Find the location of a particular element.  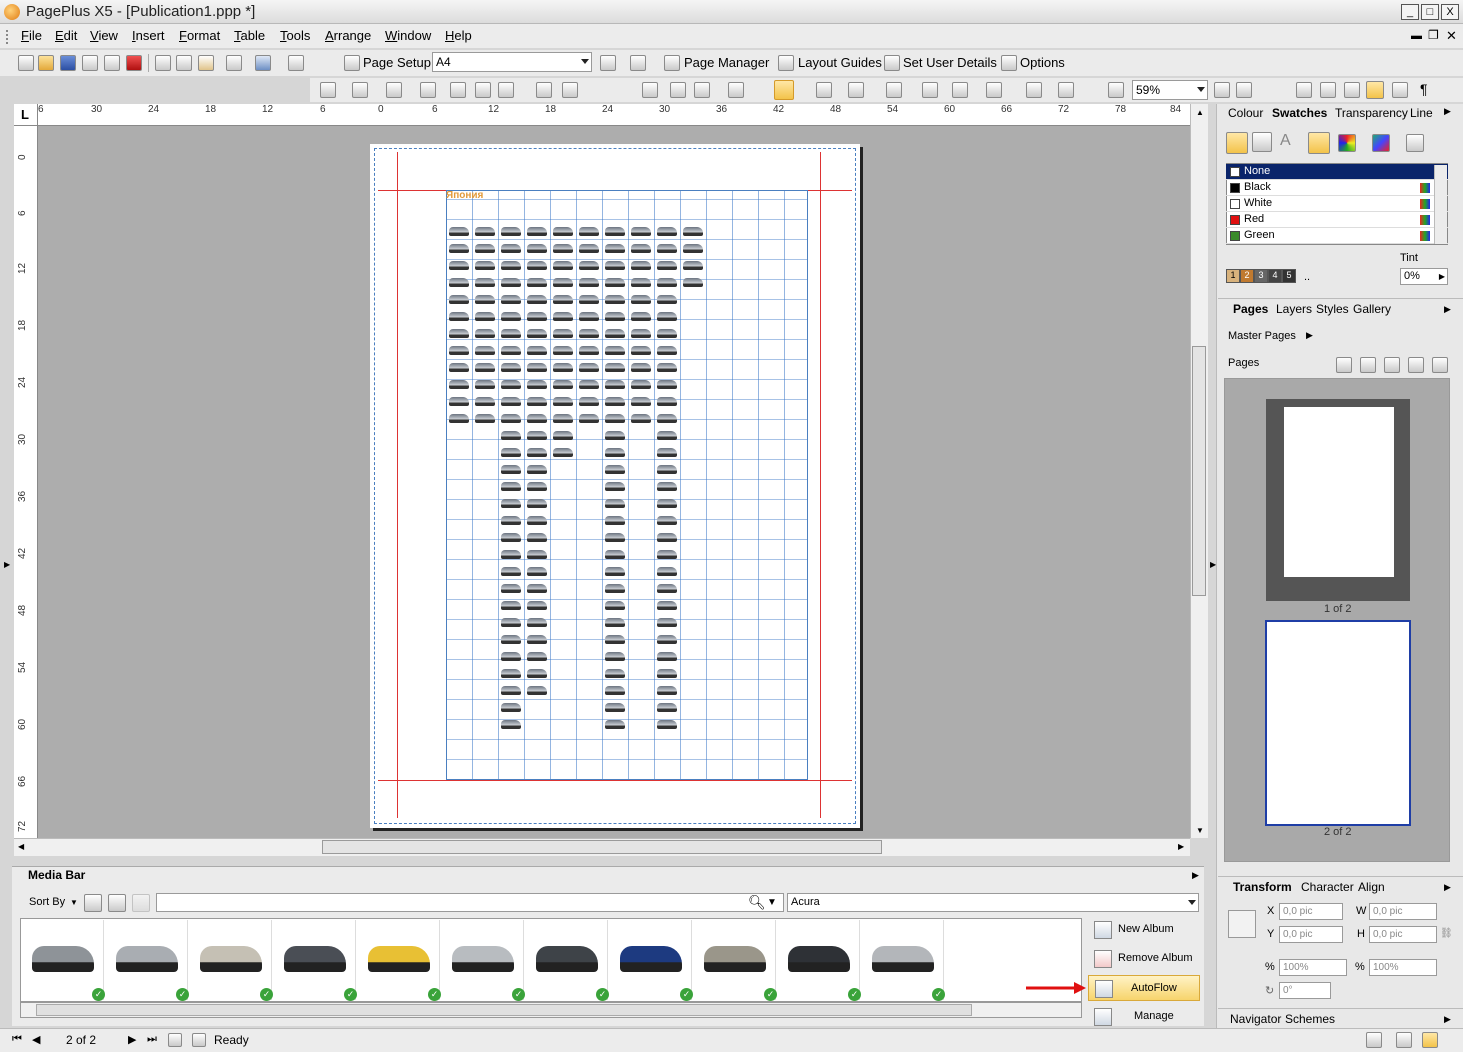

pattern-palette-icon is located at coordinates (1415, 143).